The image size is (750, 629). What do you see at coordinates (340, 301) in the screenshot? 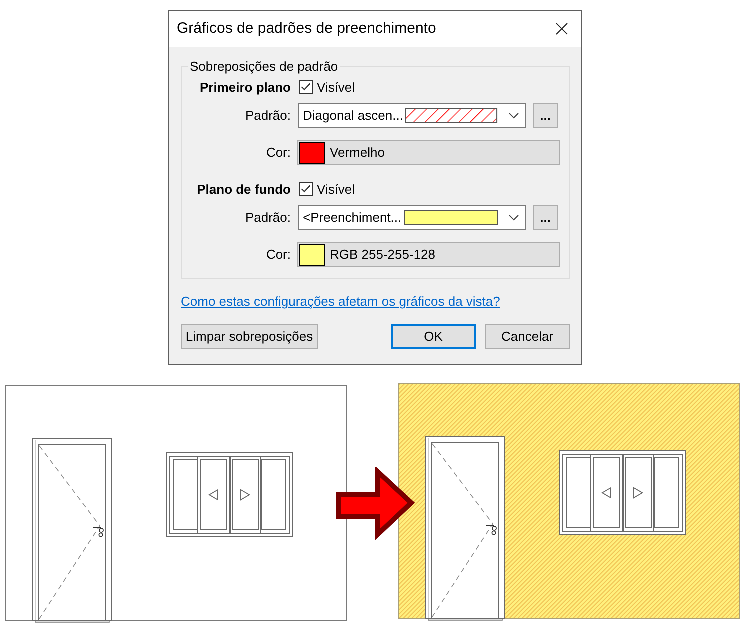
I see `help-link: Como estas configurações afetam os gráficos da vista?` at bounding box center [340, 301].